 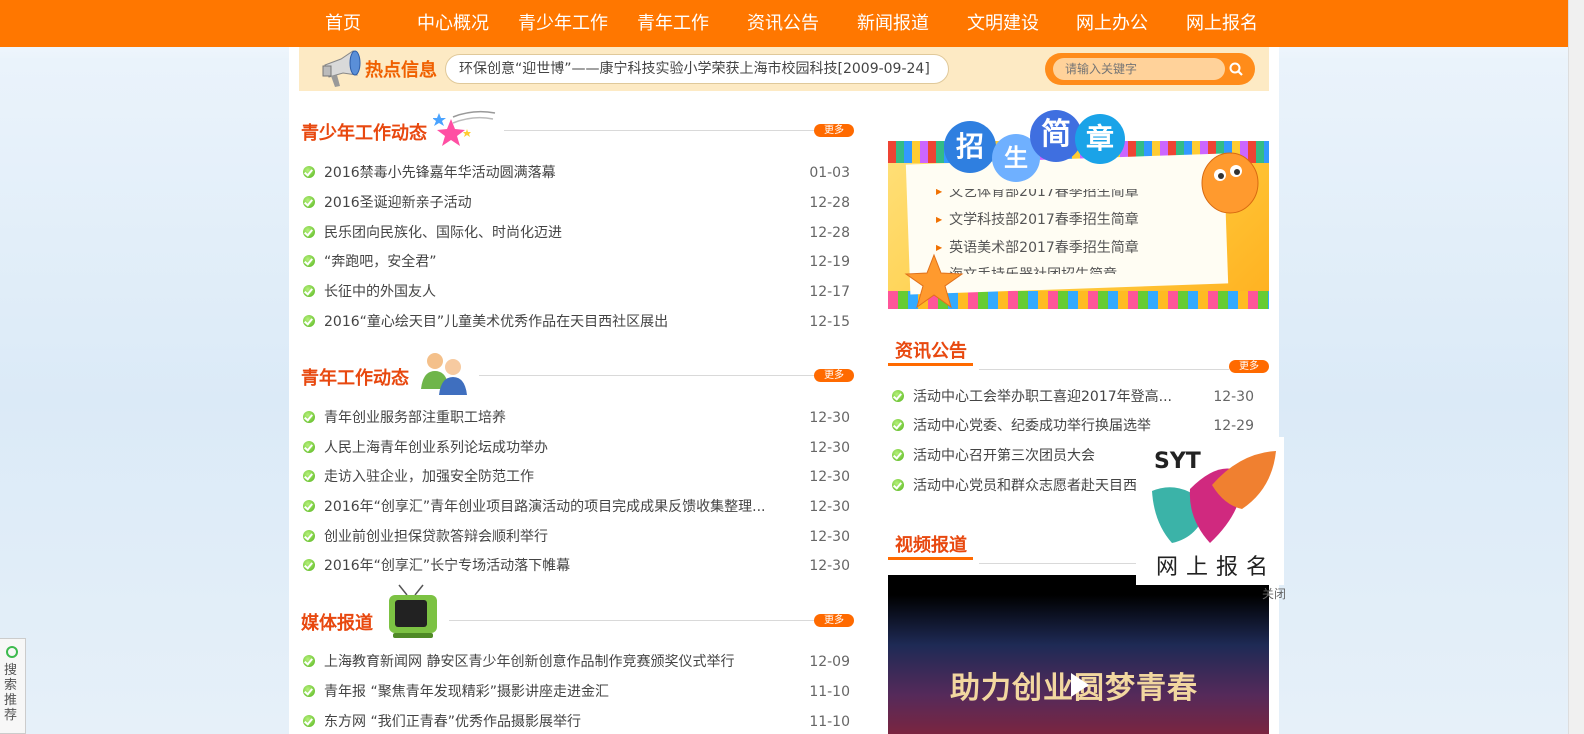 I want to click on notice-more-button: 更多, so click(x=1249, y=366).